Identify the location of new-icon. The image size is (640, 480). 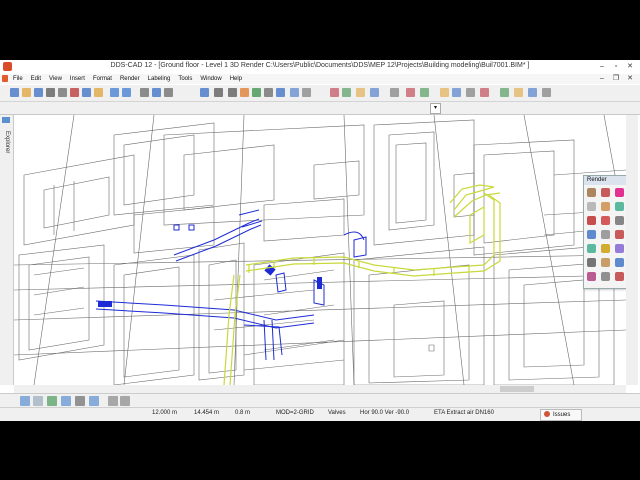
(14, 92).